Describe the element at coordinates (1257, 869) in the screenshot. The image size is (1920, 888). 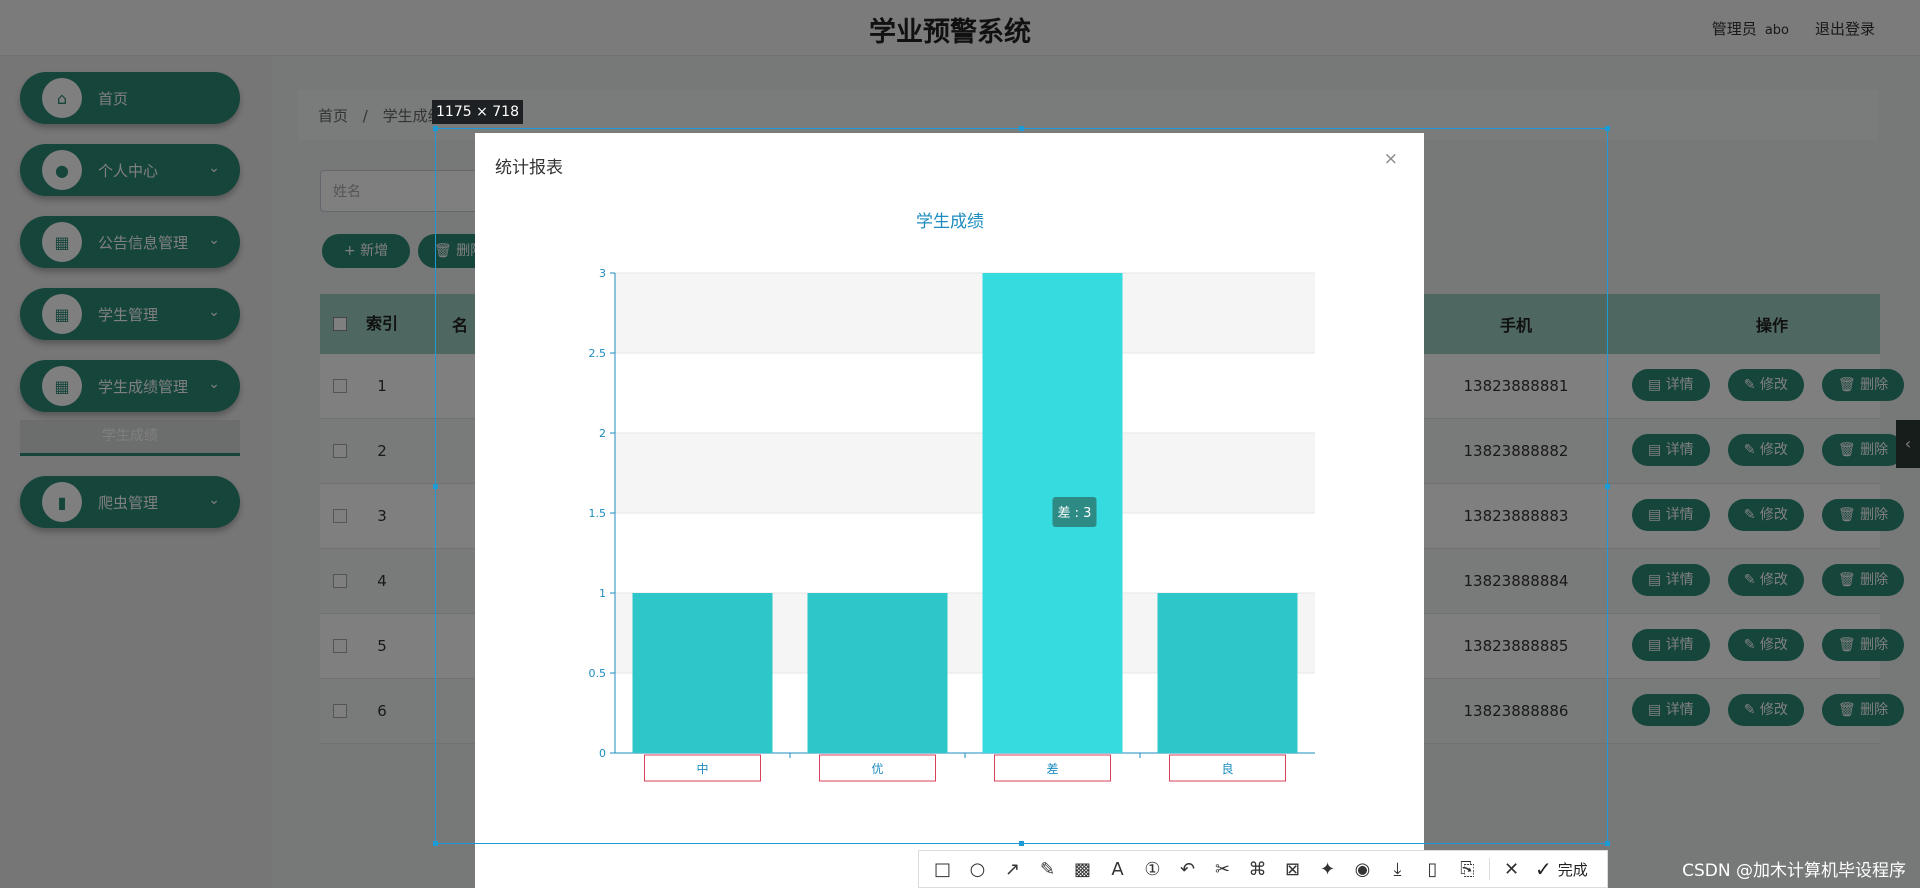
I see `translate-icon: ⌘` at that location.